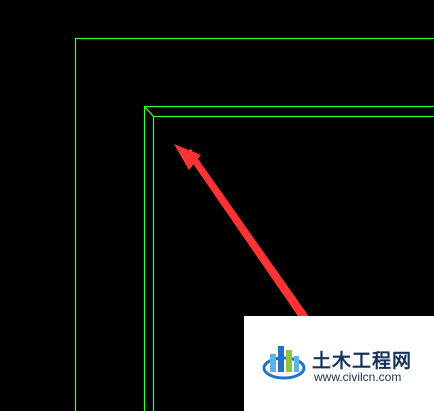 The width and height of the screenshot is (434, 411). I want to click on red-arrow-icon, so click(242, 233).